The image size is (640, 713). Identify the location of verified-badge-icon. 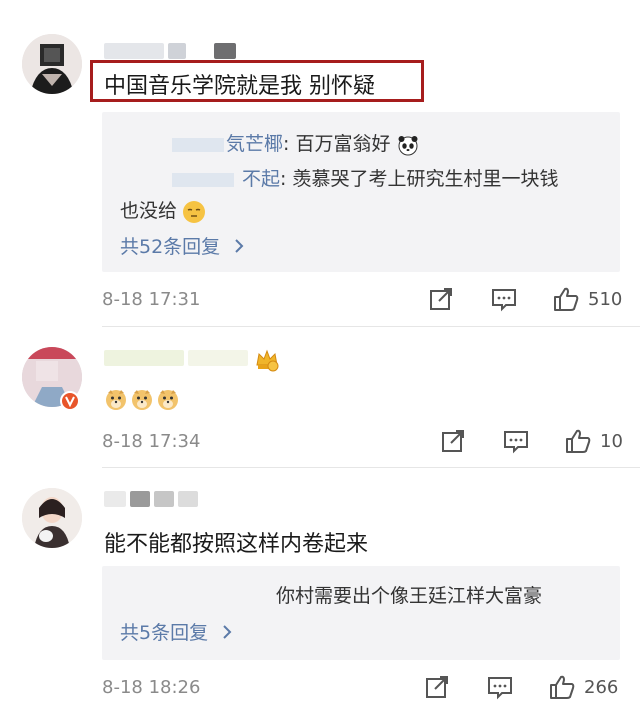
(70, 401).